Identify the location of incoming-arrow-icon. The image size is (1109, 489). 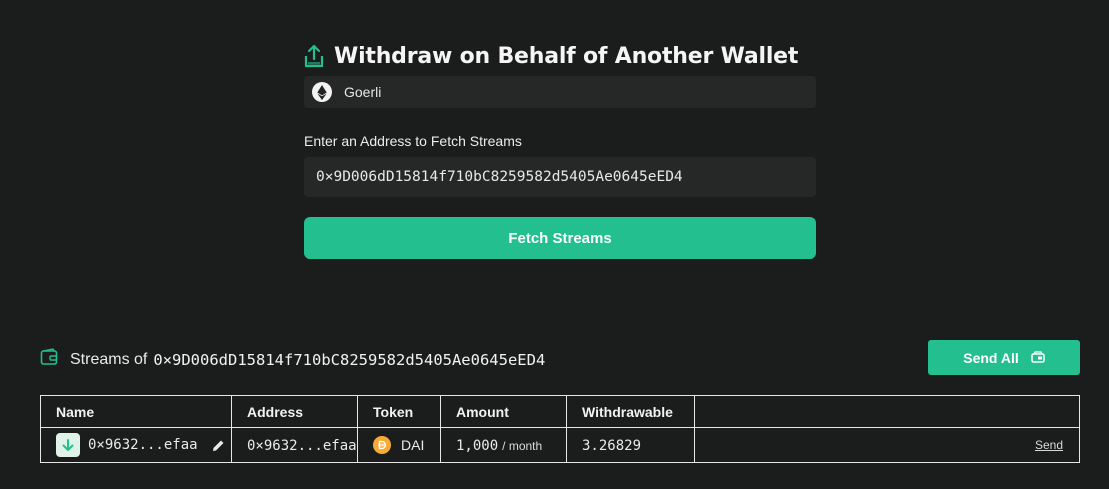
(68, 445).